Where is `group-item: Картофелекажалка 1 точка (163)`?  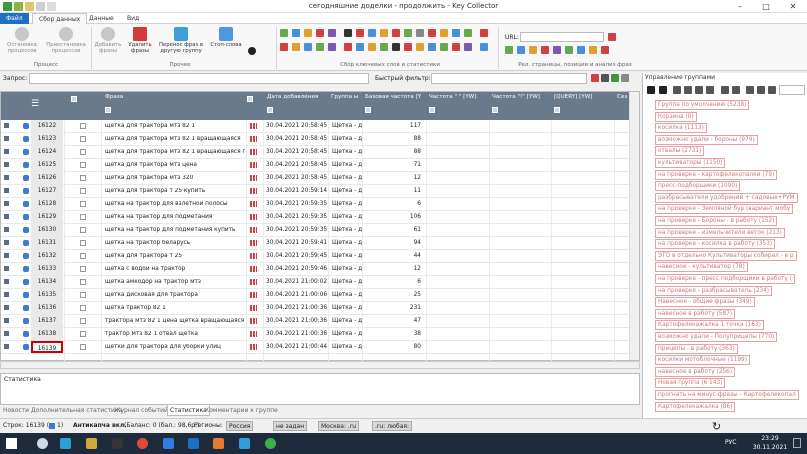 group-item: Картофелекажалка 1 точка (163) is located at coordinates (730, 325).